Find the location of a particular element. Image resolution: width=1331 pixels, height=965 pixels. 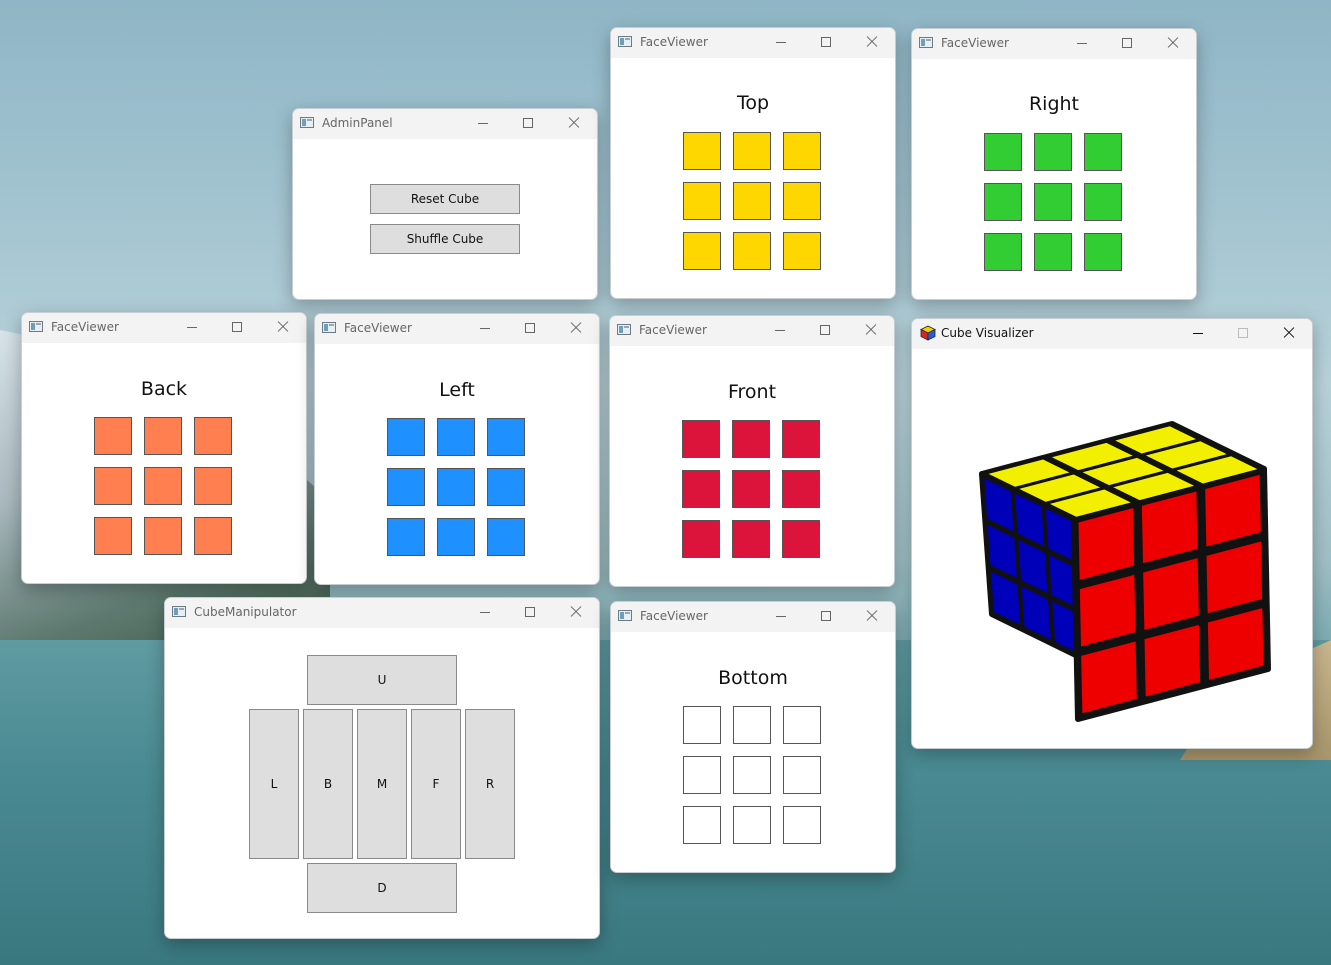

cube-visualizer-window: Cube Visualizer is located at coordinates (1112, 533).